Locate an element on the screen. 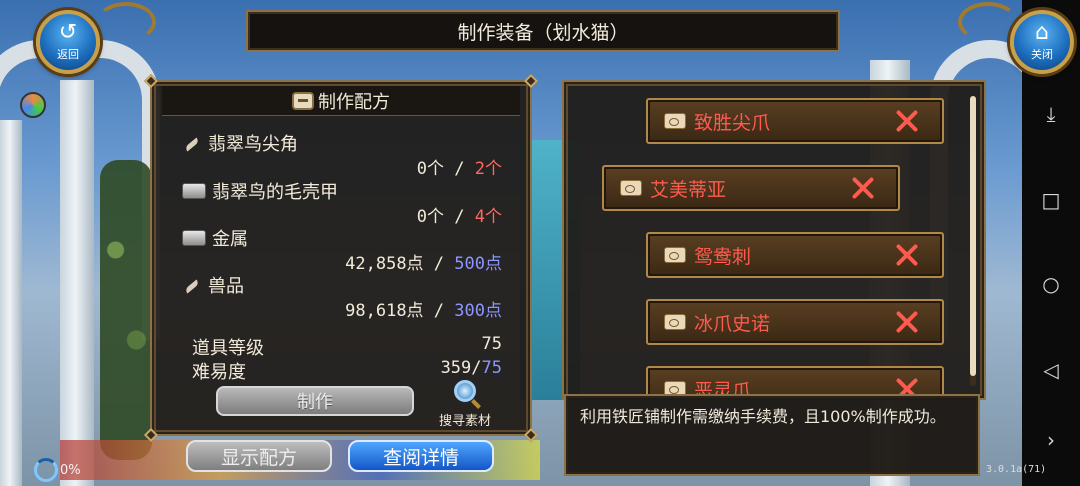 Image resolution: width=1080 pixels, height=486 pixels. recipe-scroll-icon is located at coordinates (303, 100).